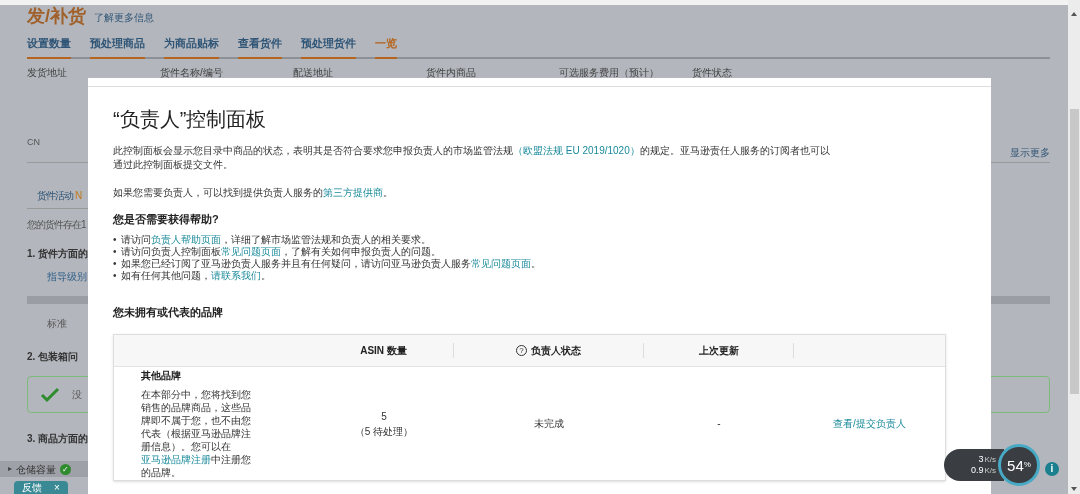 This screenshot has height=494, width=1080. What do you see at coordinates (1074, 14) in the screenshot?
I see `scroll-up-icon` at bounding box center [1074, 14].